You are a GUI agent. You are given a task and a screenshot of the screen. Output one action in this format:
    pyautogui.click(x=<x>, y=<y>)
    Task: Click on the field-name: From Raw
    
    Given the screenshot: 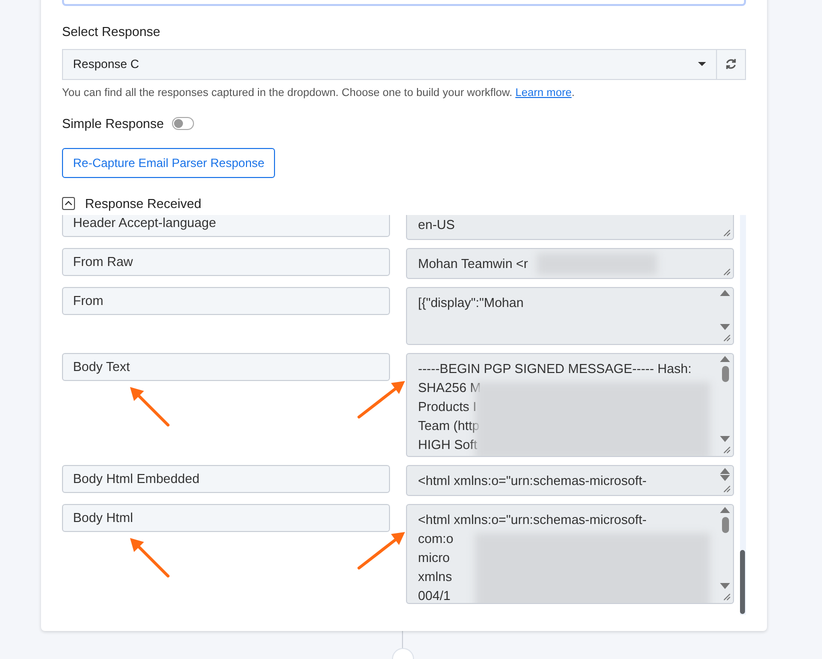 What is the action you would take?
    pyautogui.click(x=226, y=262)
    